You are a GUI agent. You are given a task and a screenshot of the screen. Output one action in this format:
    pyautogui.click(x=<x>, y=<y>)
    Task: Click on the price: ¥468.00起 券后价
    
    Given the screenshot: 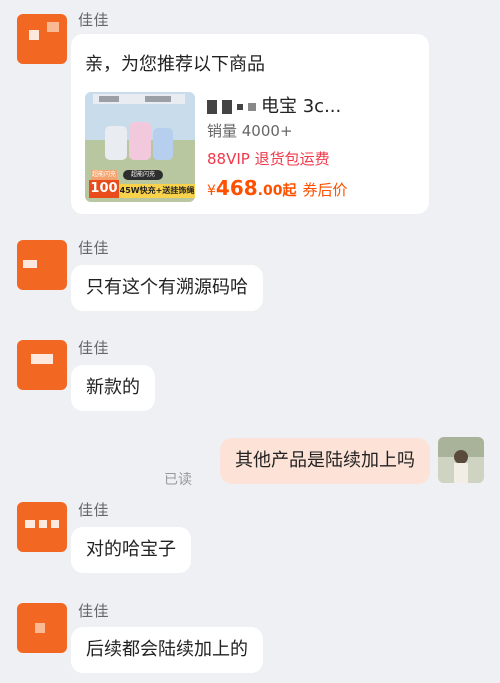 What is the action you would take?
    pyautogui.click(x=277, y=188)
    